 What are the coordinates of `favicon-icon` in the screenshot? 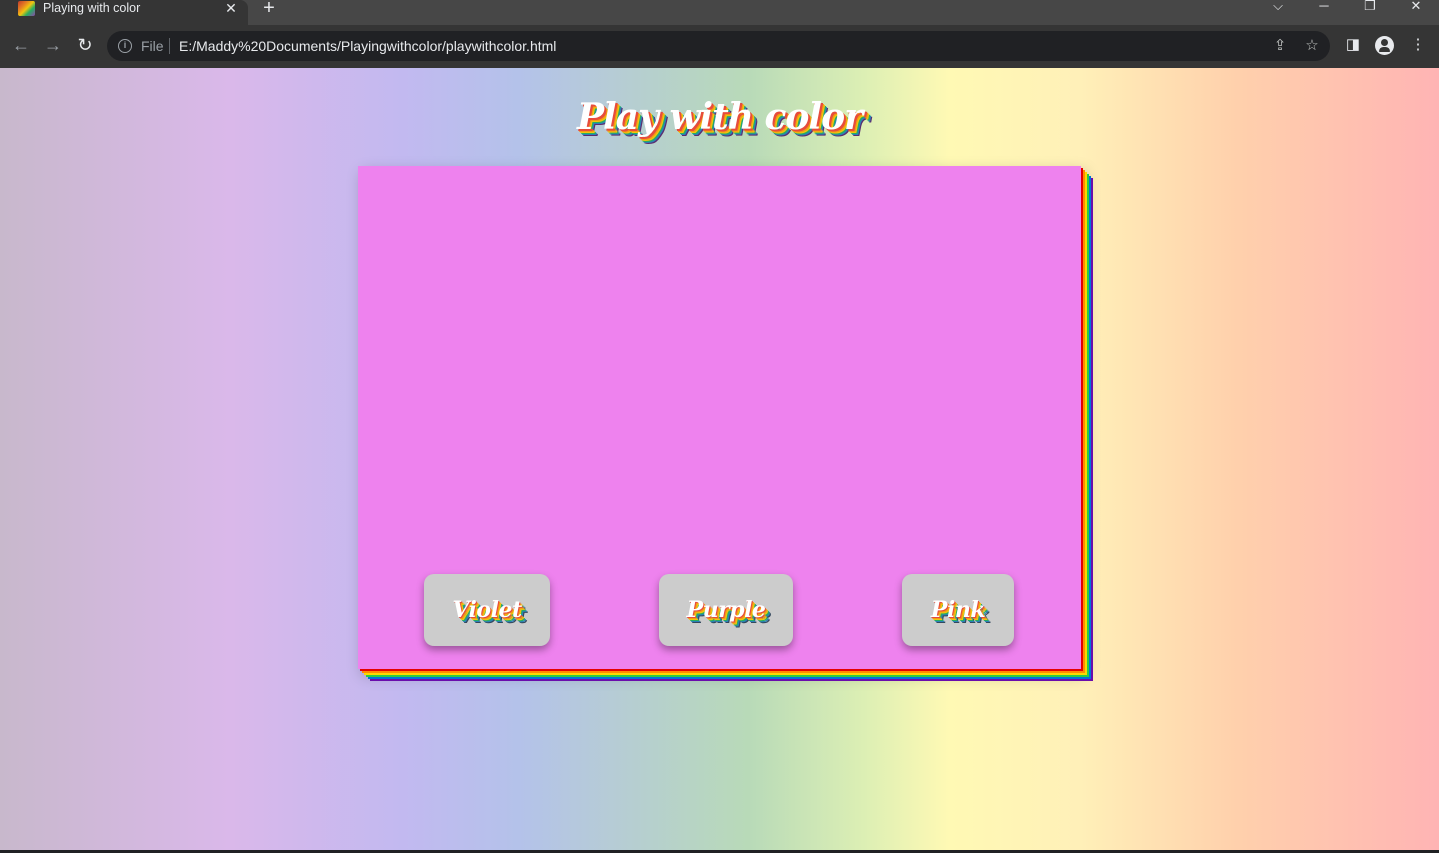 It's located at (26, 8).